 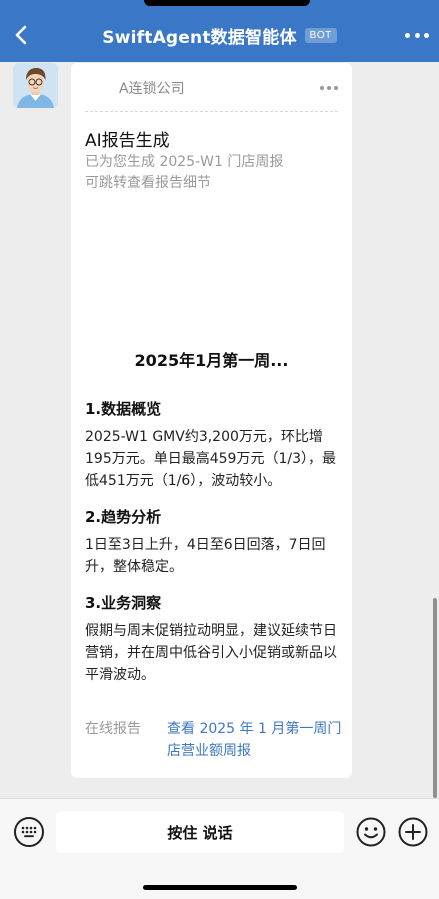 I want to click on report-subtitle: 已为您生成 2025-W1 门店周报 可跳转查看报告细节, so click(x=215, y=173).